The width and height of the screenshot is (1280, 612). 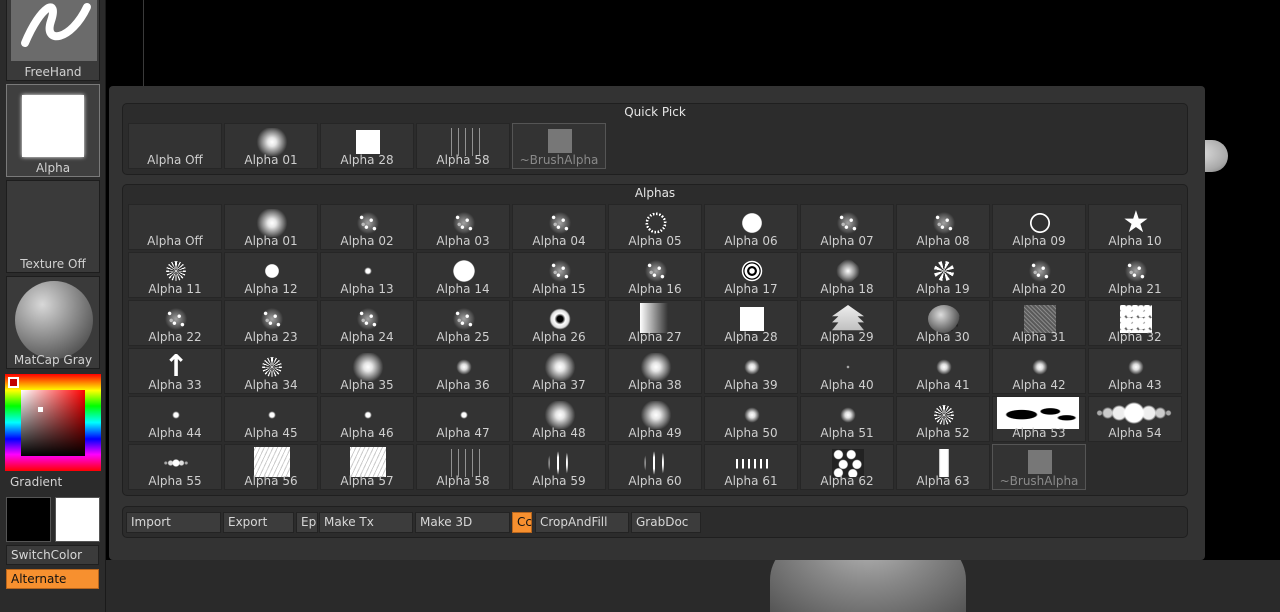 I want to click on alpha-cell: Alpha 24, so click(x=367, y=323).